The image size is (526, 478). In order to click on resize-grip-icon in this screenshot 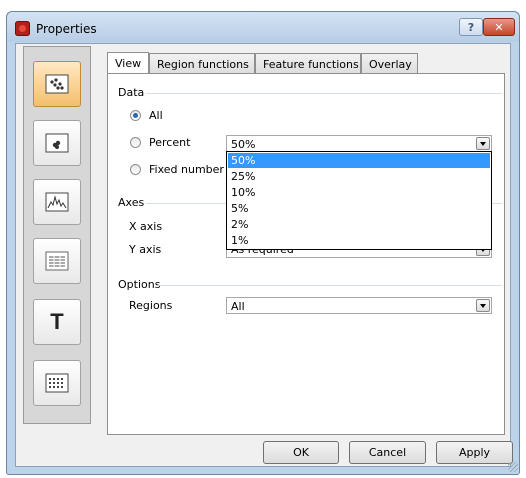, I will do `click(513, 467)`.